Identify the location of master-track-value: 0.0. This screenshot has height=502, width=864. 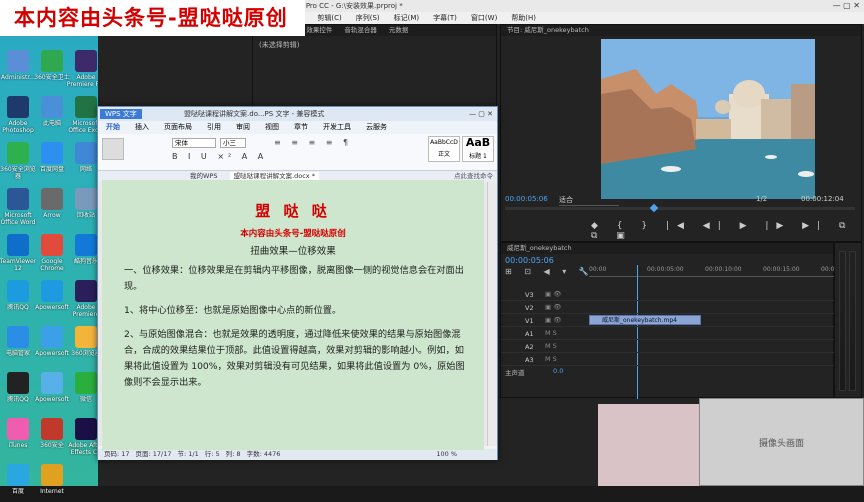
(558, 371).